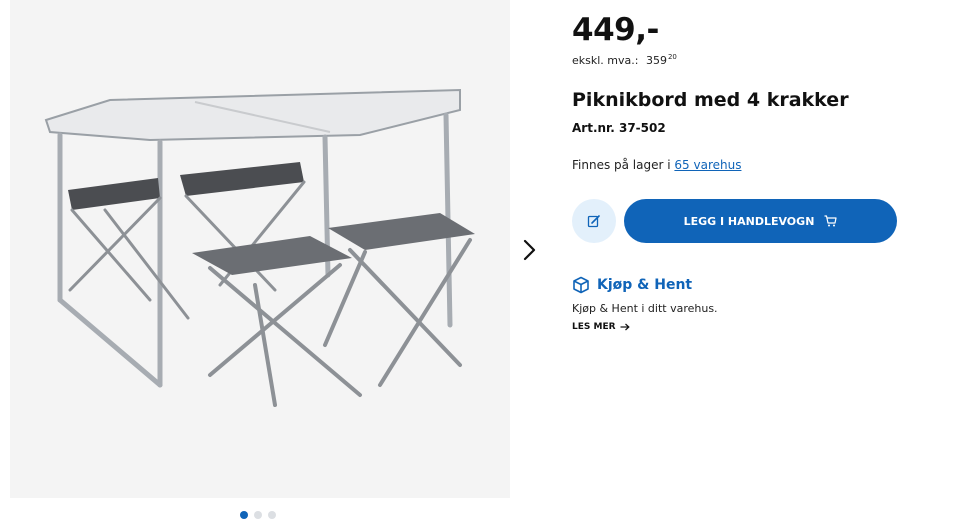  I want to click on pencil-note-icon, so click(593, 221).